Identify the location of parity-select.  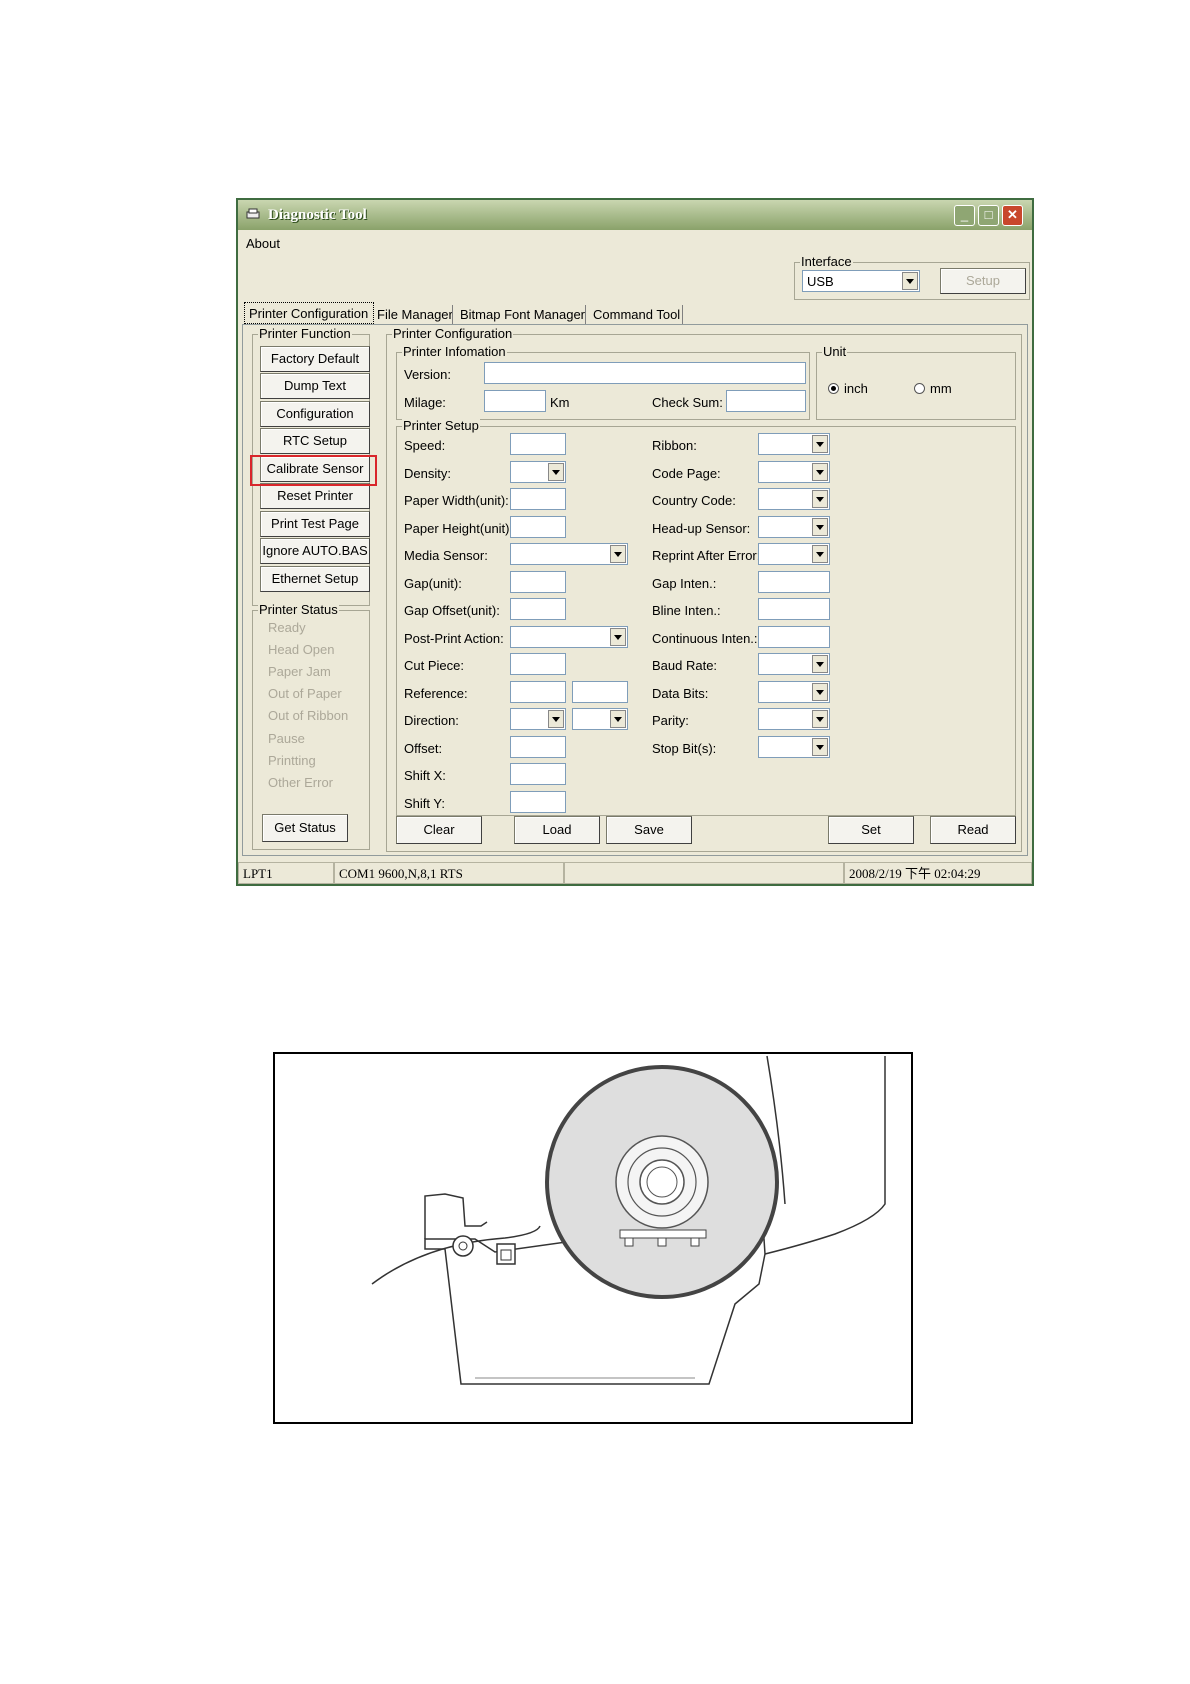
(794, 719).